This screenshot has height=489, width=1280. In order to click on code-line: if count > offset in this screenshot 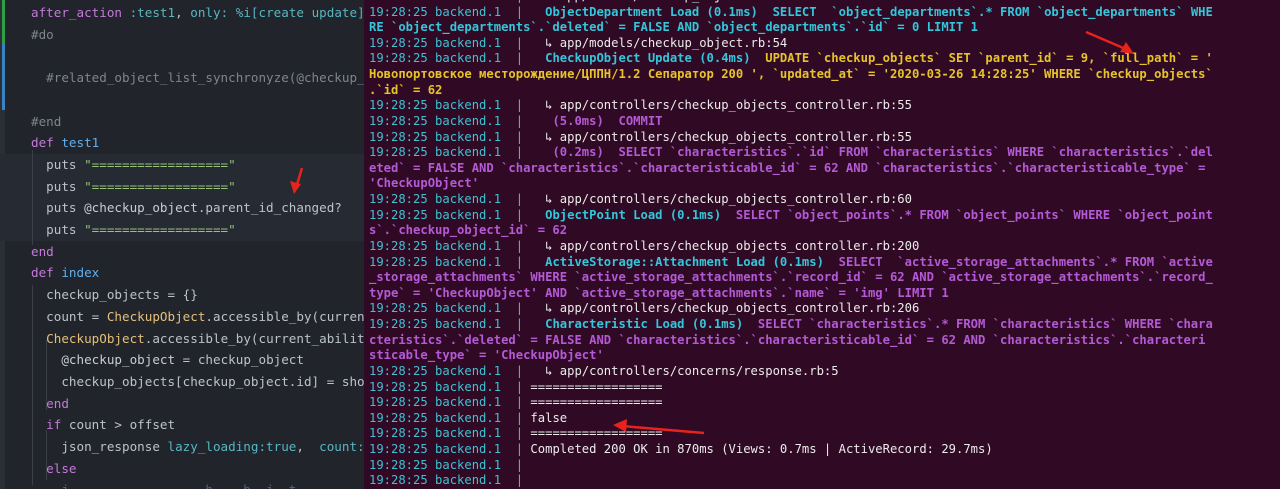, I will do `click(182, 425)`.